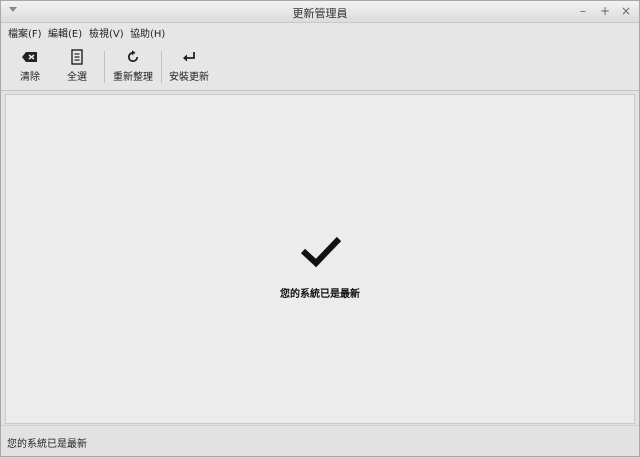 This screenshot has height=457, width=640. Describe the element at coordinates (77, 57) in the screenshot. I see `document-list-icon` at that location.